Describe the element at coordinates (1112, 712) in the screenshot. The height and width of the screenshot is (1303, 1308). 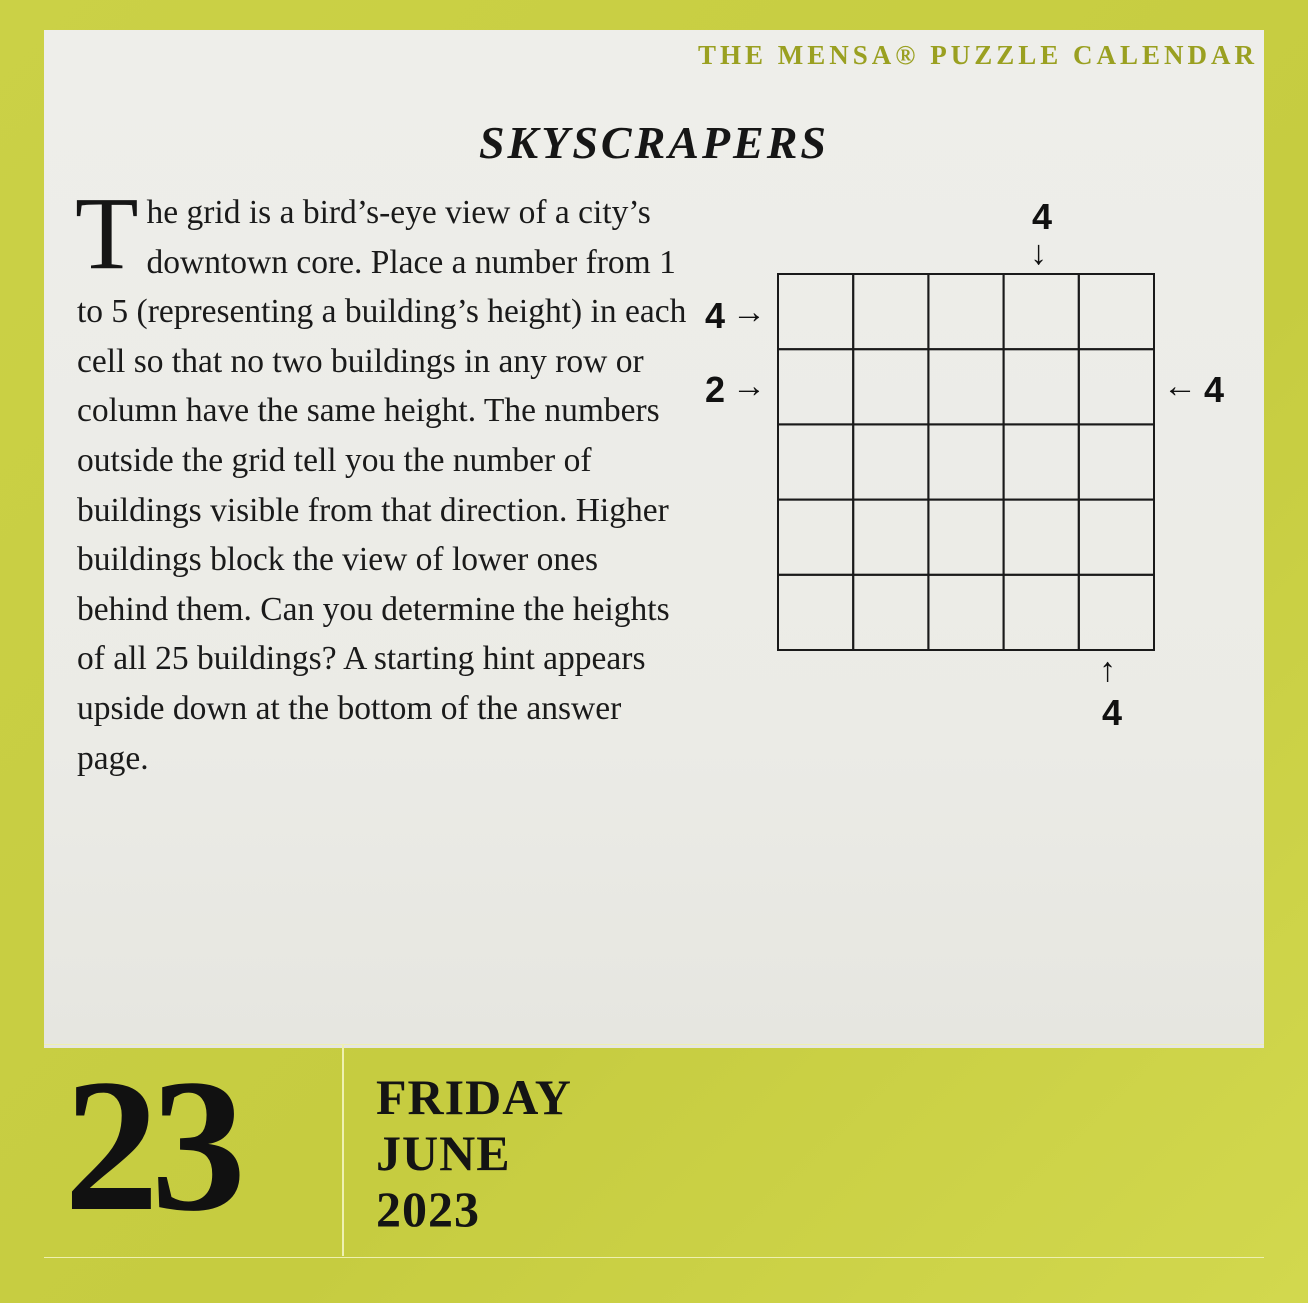
I see `clue-bottom-col5: 4` at that location.